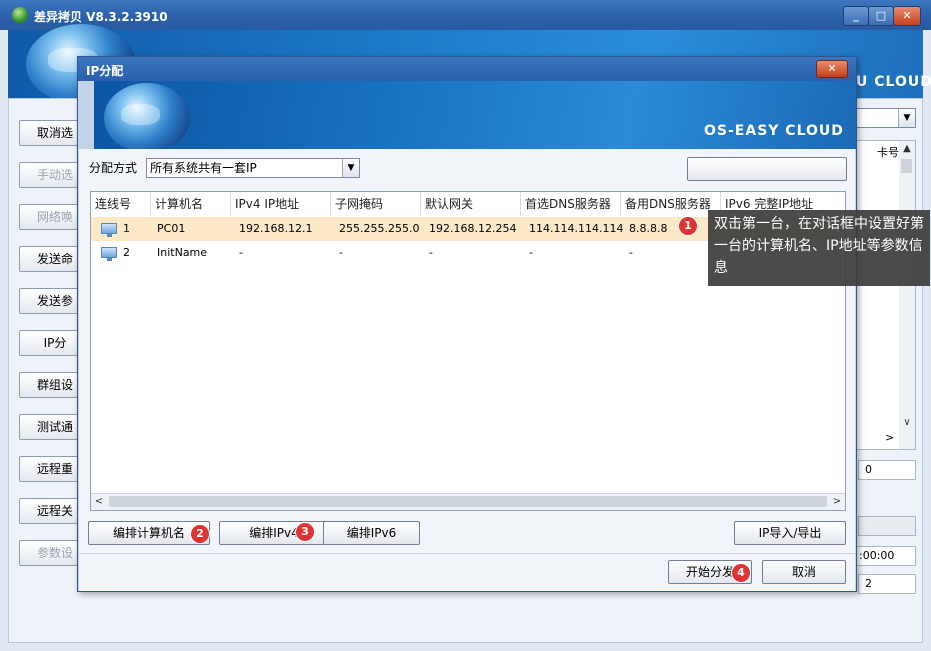 The image size is (931, 651). What do you see at coordinates (276, 228) in the screenshot?
I see `cell-ipv4: 192.168.12.1` at bounding box center [276, 228].